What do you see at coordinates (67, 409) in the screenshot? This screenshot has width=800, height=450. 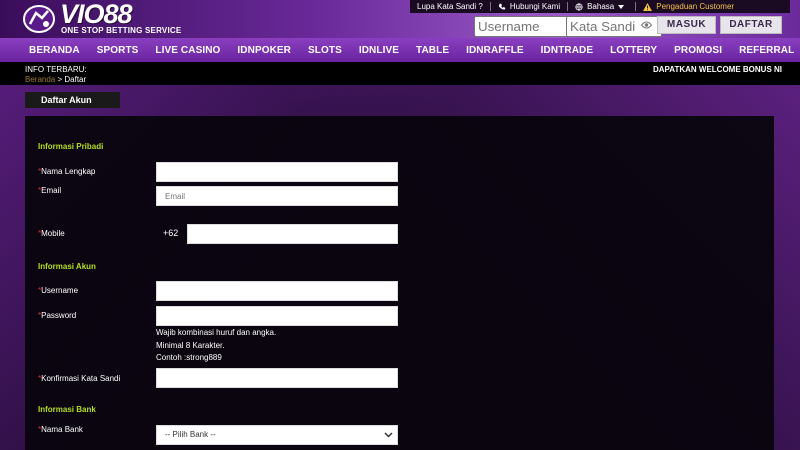 I see `section-bank-info: Informasi Bank` at bounding box center [67, 409].